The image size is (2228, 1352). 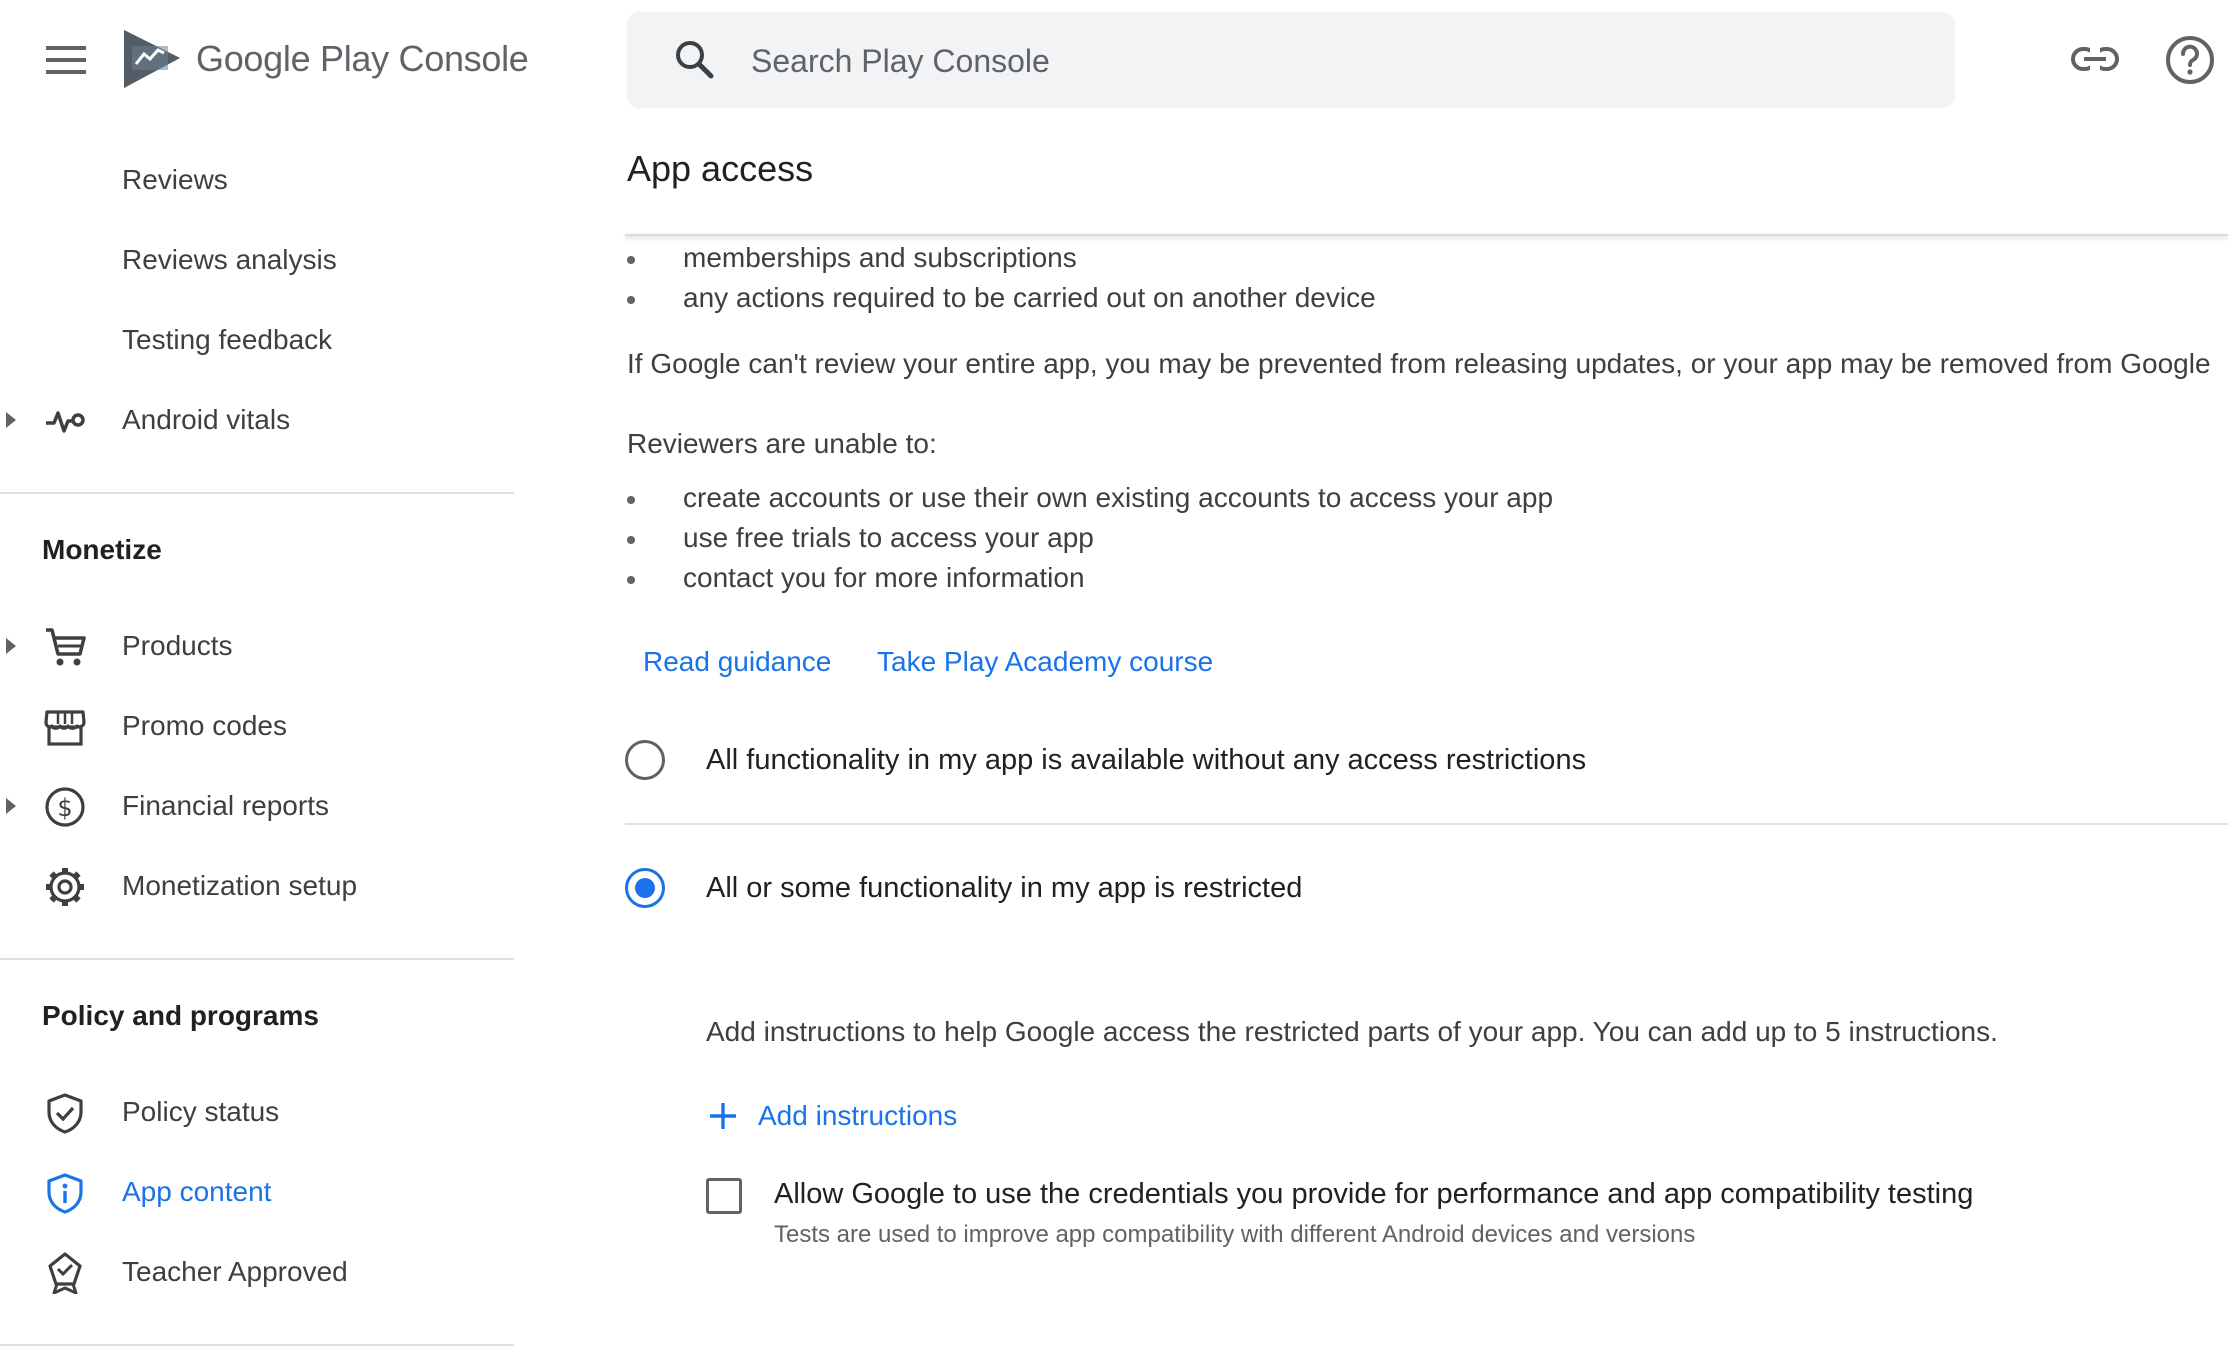 What do you see at coordinates (723, 1116) in the screenshot?
I see `plus-icon` at bounding box center [723, 1116].